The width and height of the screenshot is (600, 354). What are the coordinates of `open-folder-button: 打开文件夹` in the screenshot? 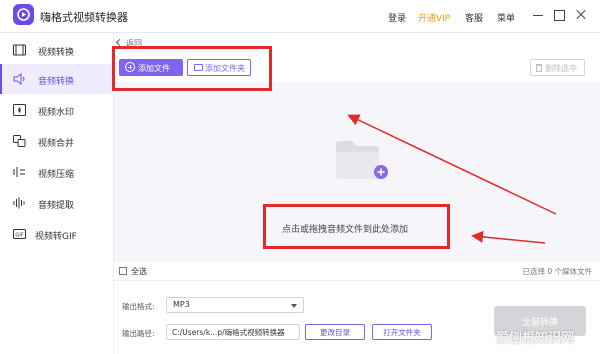 It's located at (402, 332).